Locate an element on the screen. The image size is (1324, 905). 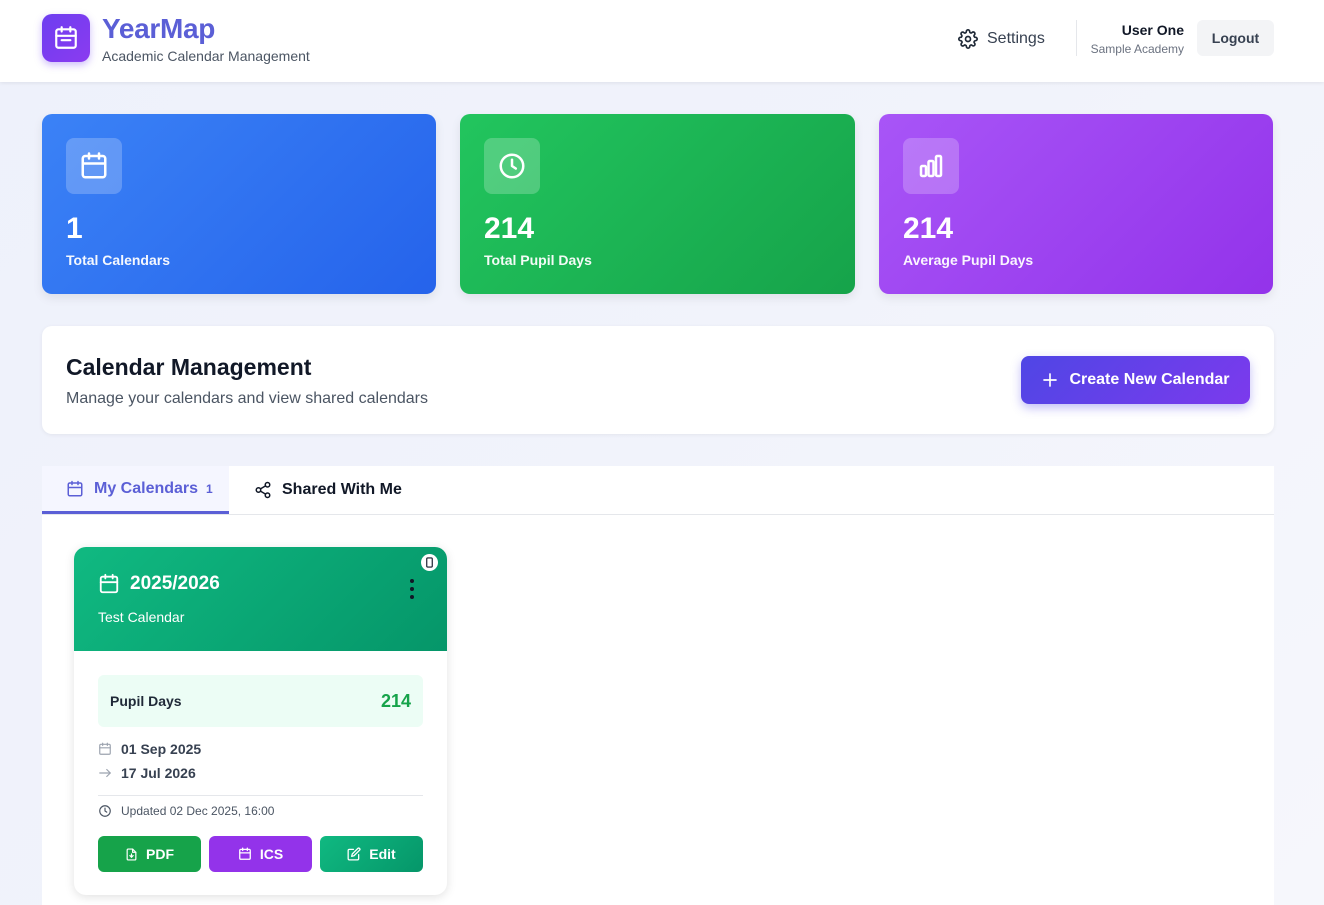
updated-row: Updated 02 Dec 2025, 16:00 is located at coordinates (186, 811).